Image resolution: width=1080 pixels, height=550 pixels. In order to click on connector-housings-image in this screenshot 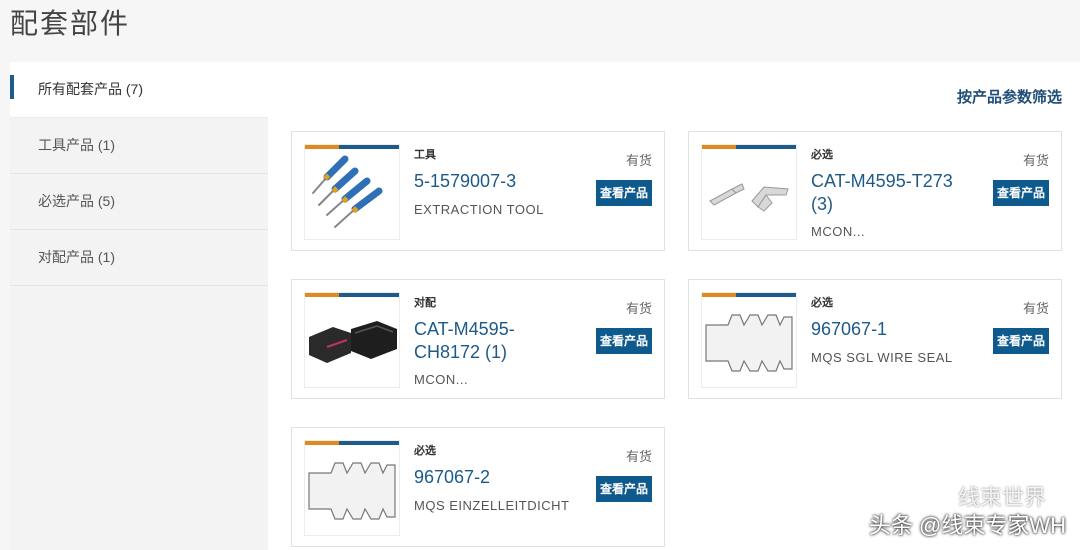, I will do `click(352, 340)`.